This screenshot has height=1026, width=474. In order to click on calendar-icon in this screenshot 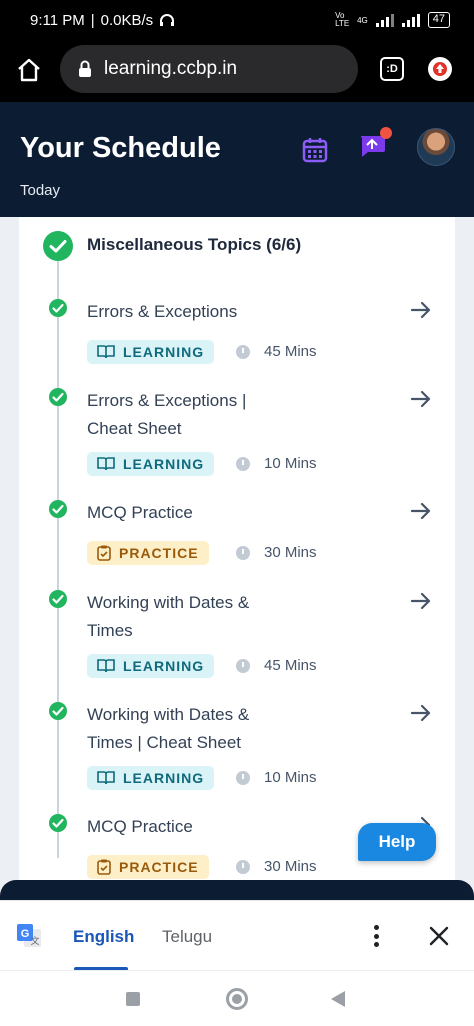, I will do `click(315, 150)`.